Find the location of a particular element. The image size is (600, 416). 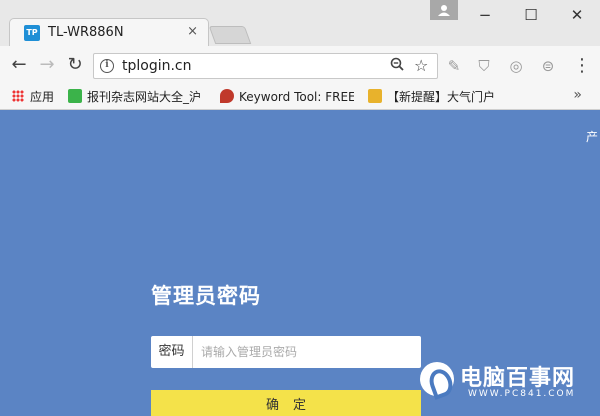

bookmark-flame-icon is located at coordinates (227, 96).